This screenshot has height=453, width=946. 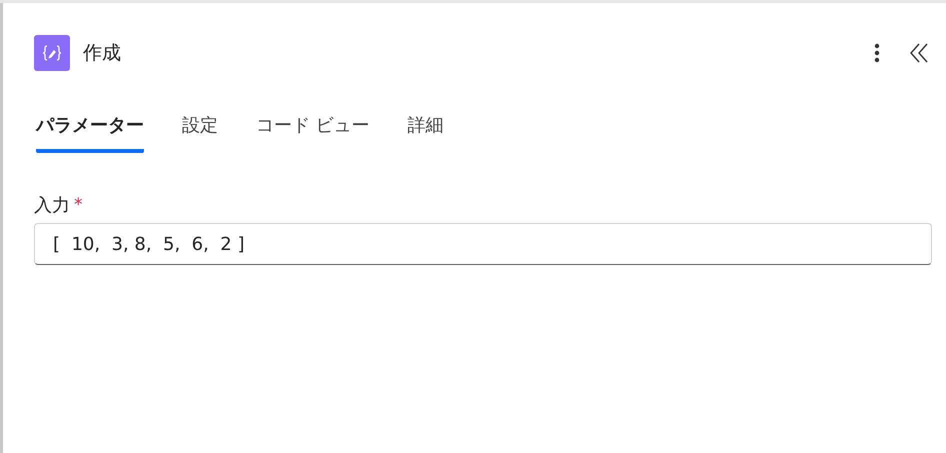 What do you see at coordinates (90, 131) in the screenshot?
I see `tab: パラメーター` at bounding box center [90, 131].